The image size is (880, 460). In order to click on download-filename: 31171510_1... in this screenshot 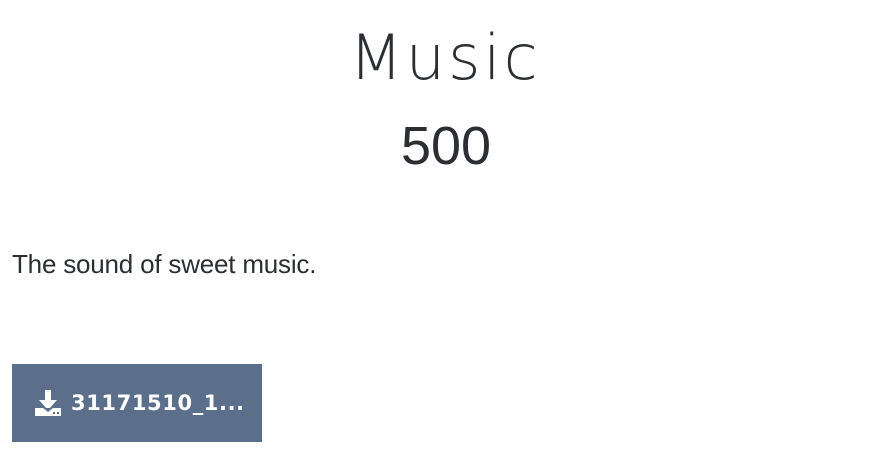, I will do `click(158, 403)`.